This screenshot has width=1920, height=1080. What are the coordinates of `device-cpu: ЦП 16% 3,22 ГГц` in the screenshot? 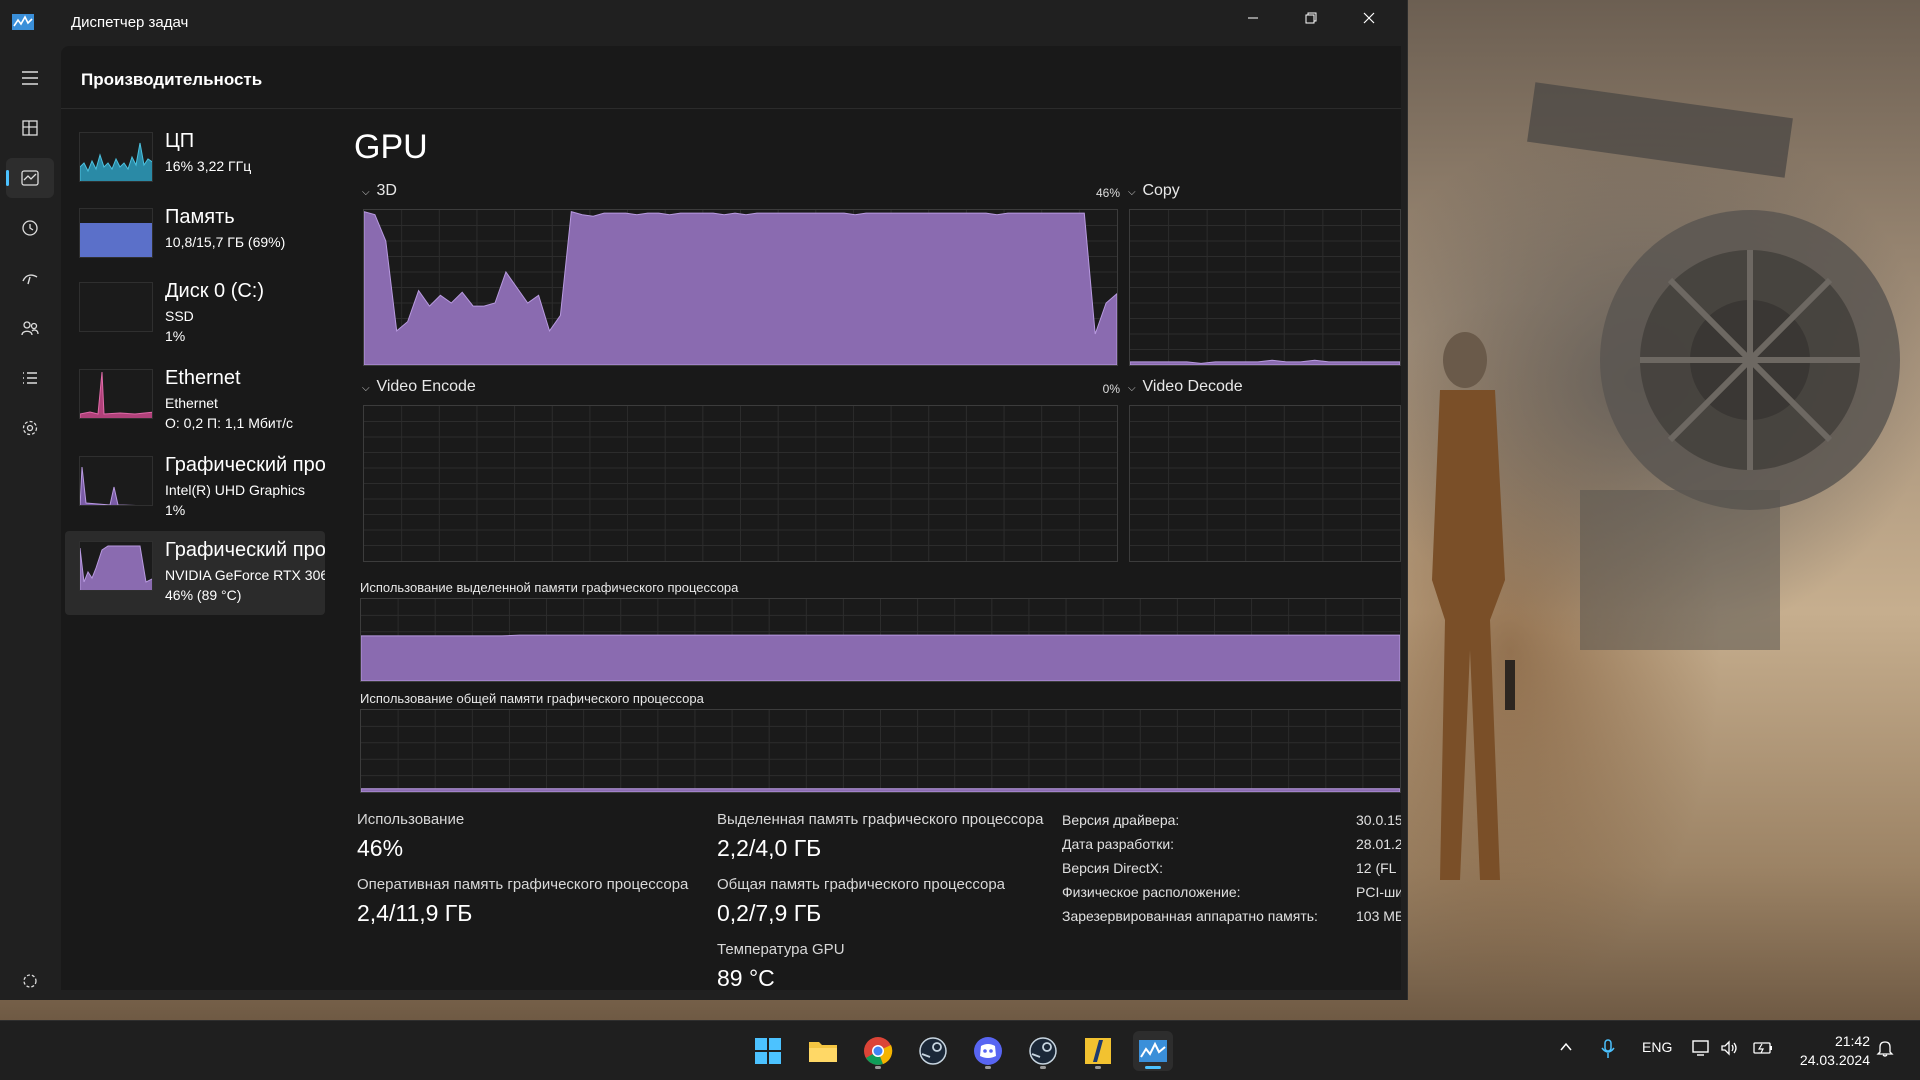 It's located at (195, 164).